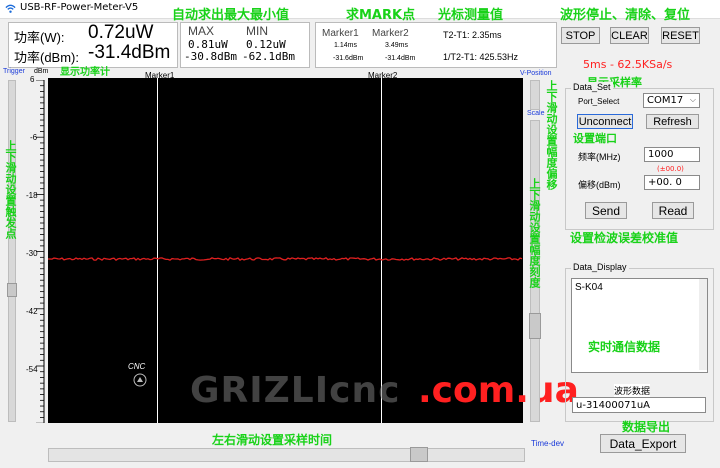 Image resolution: width=720 pixels, height=468 pixels. What do you see at coordinates (32, 253) in the screenshot?
I see `y-tick-minus30: -30` at bounding box center [32, 253].